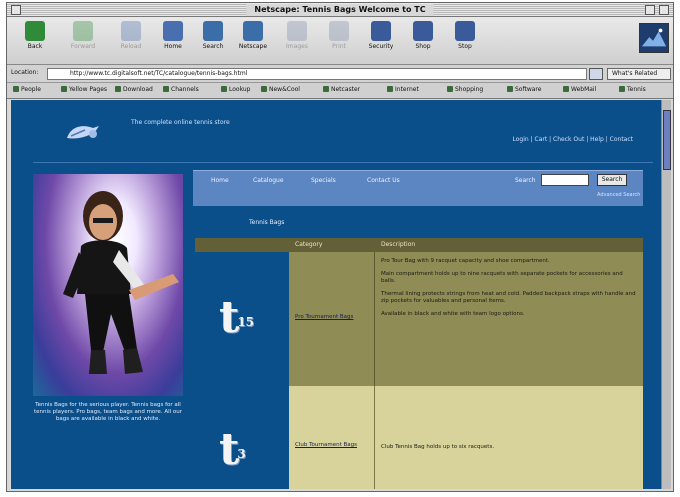 Image resolution: width=680 pixels, height=497 pixels. What do you see at coordinates (323, 180) in the screenshot?
I see `nav-specials-link: Specials` at bounding box center [323, 180].